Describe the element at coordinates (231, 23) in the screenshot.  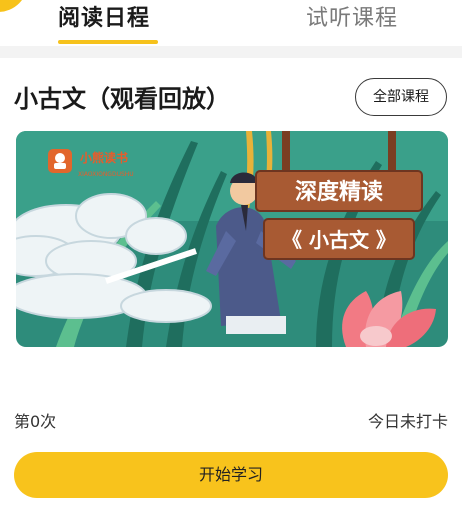
I see `tab-bar: 阅读日程 试听课程` at that location.